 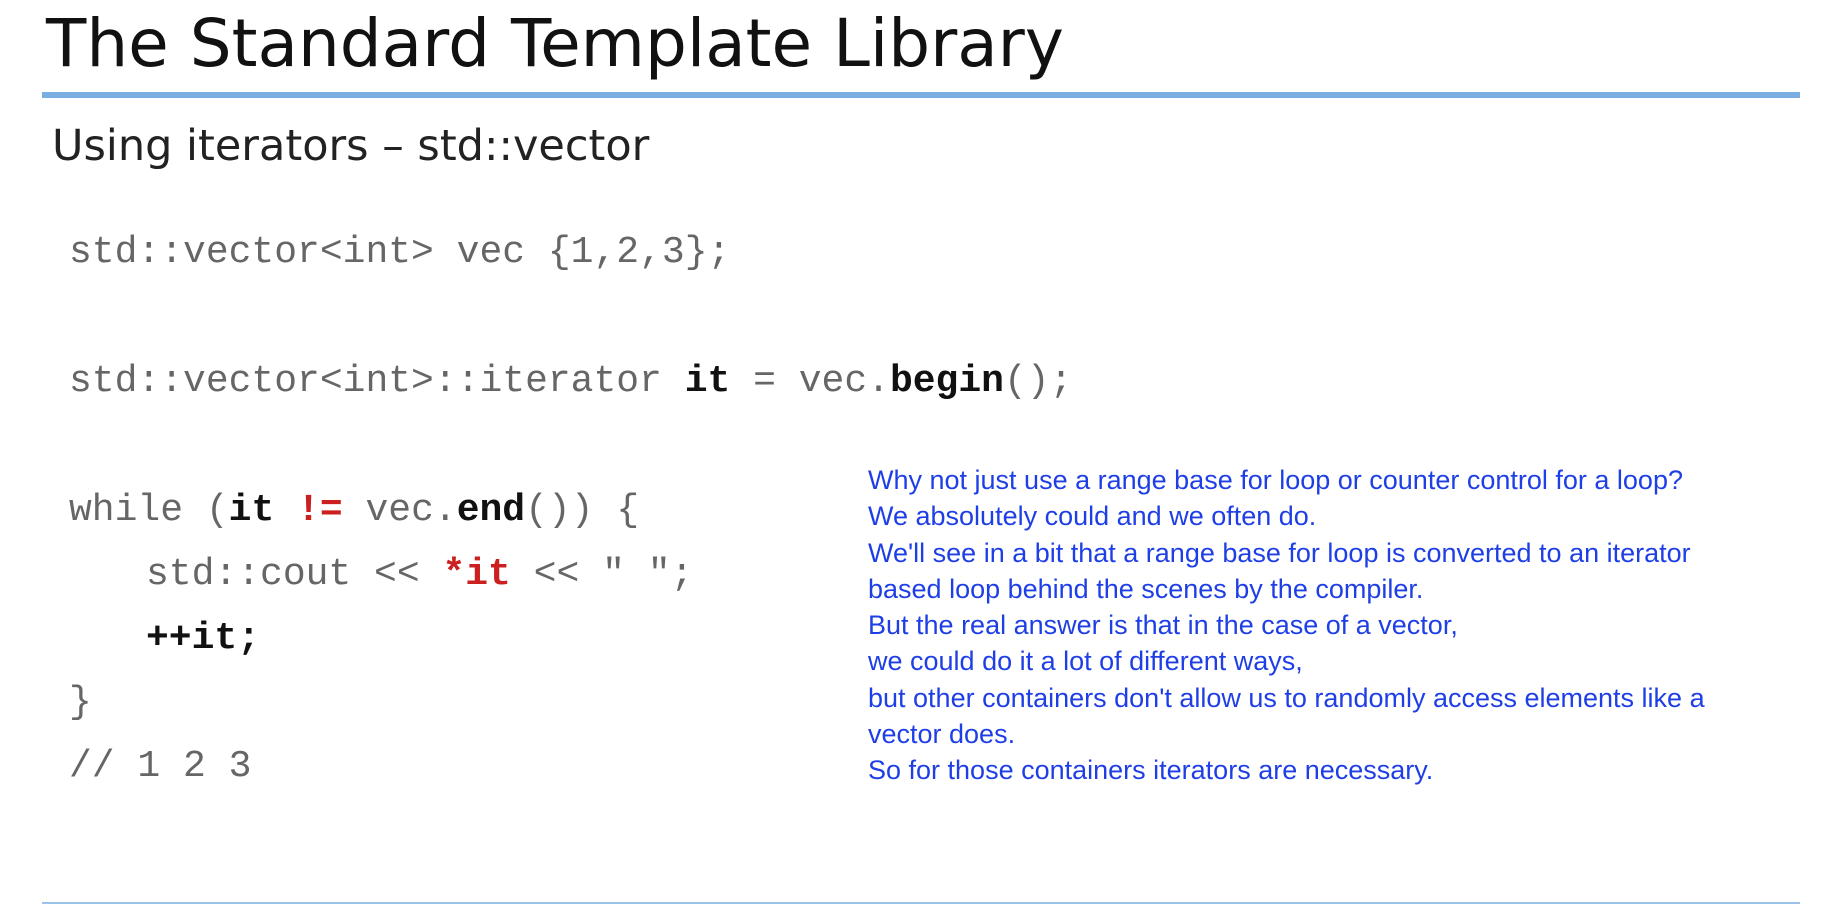 I want to click on code-token-not-equal: !=, so click(x=320, y=510).